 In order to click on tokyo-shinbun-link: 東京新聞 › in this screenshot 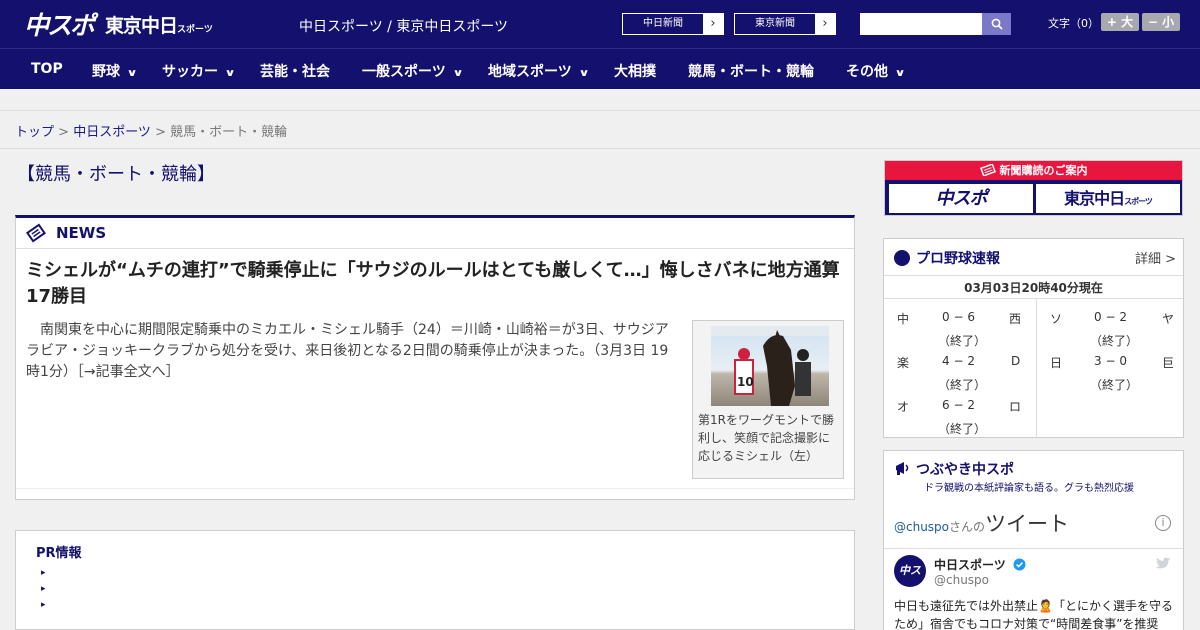, I will do `click(785, 24)`.